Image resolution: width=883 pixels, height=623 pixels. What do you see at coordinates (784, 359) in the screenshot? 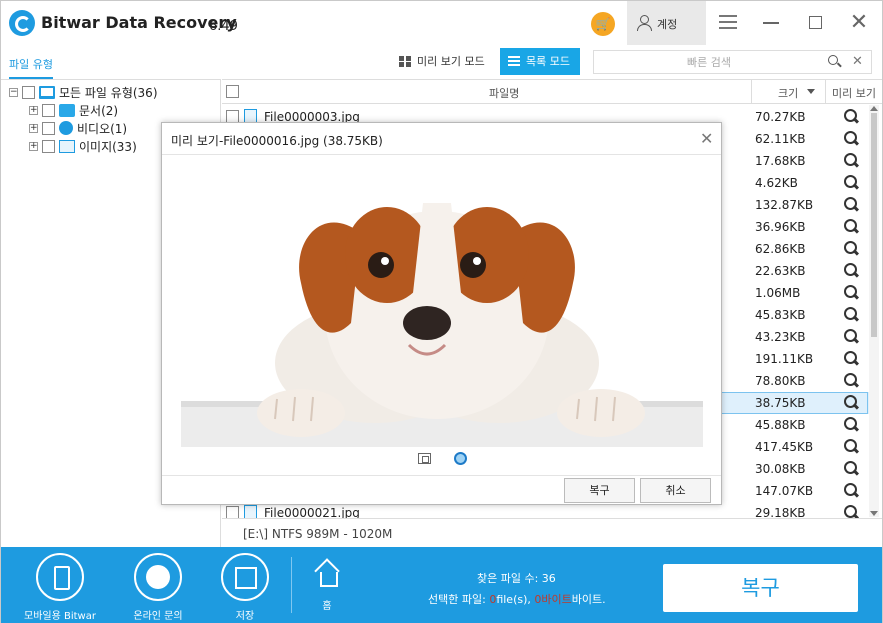
I see `file-size: 191.11KB` at bounding box center [784, 359].